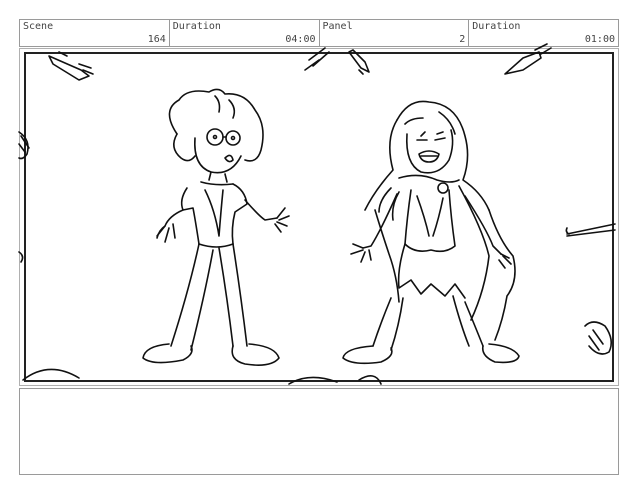  What do you see at coordinates (38, 26) in the screenshot?
I see `scene-label: Scene` at bounding box center [38, 26].